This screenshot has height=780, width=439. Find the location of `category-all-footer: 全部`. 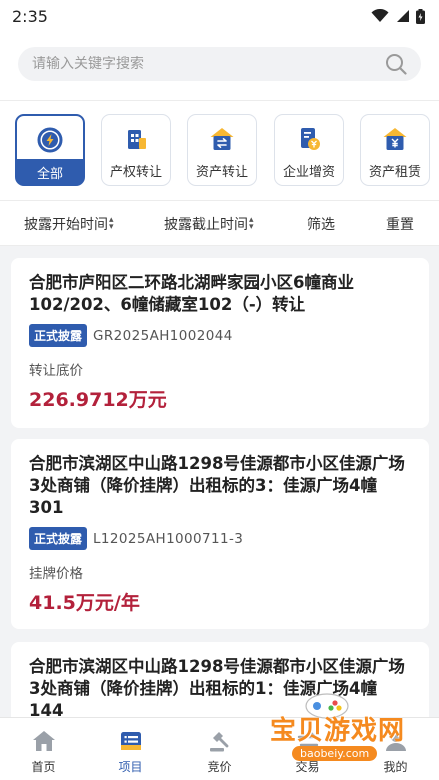

category-all-footer: 全部 is located at coordinates (50, 172).